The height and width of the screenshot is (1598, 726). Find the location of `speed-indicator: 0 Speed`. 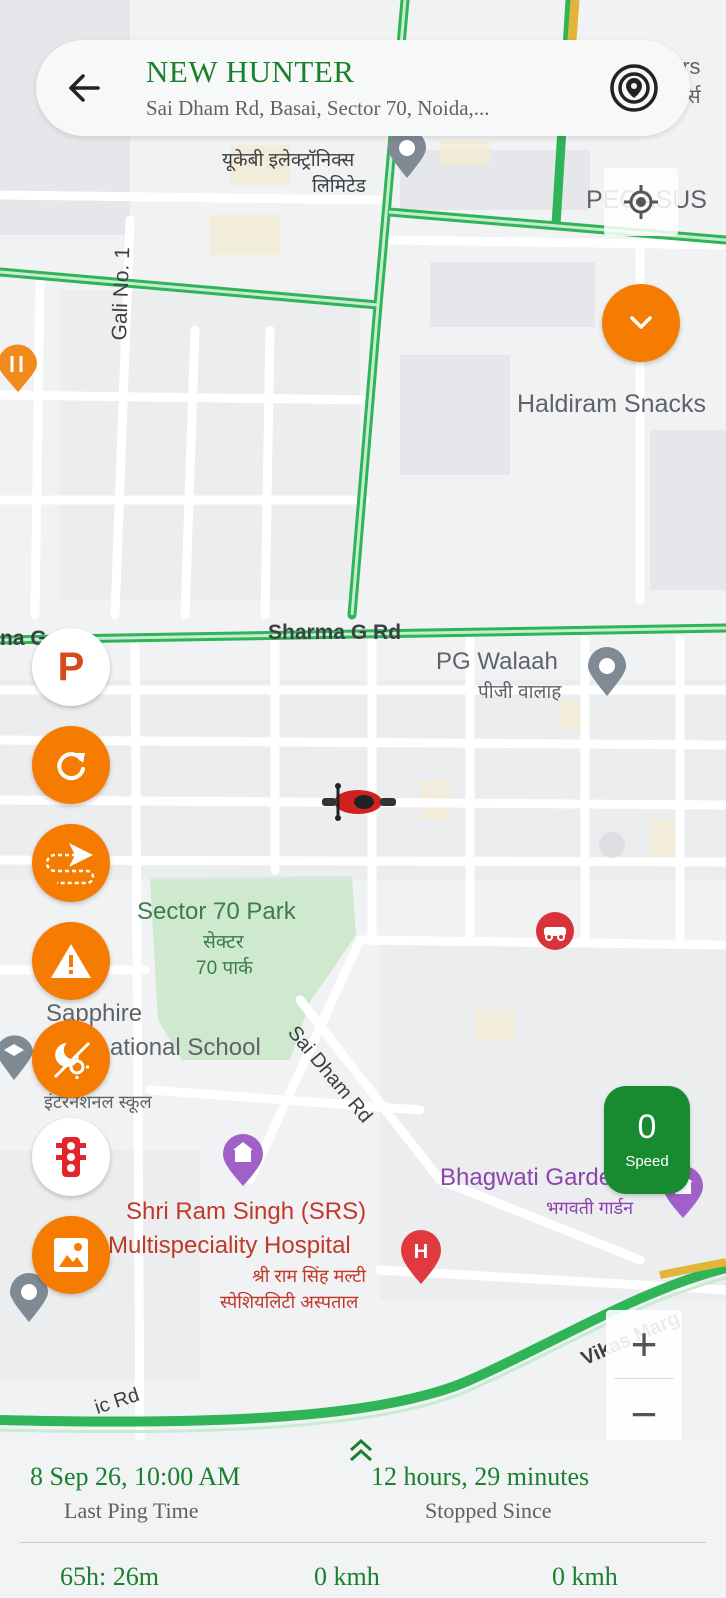

speed-indicator: 0 Speed is located at coordinates (647, 1140).